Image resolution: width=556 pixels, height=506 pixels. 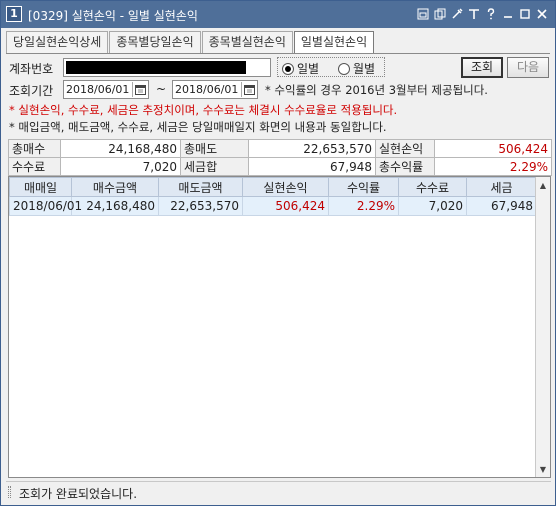 What do you see at coordinates (247, 42) in the screenshot?
I see `tab-stock-realized-pnl: 종목별실현손익` at bounding box center [247, 42].